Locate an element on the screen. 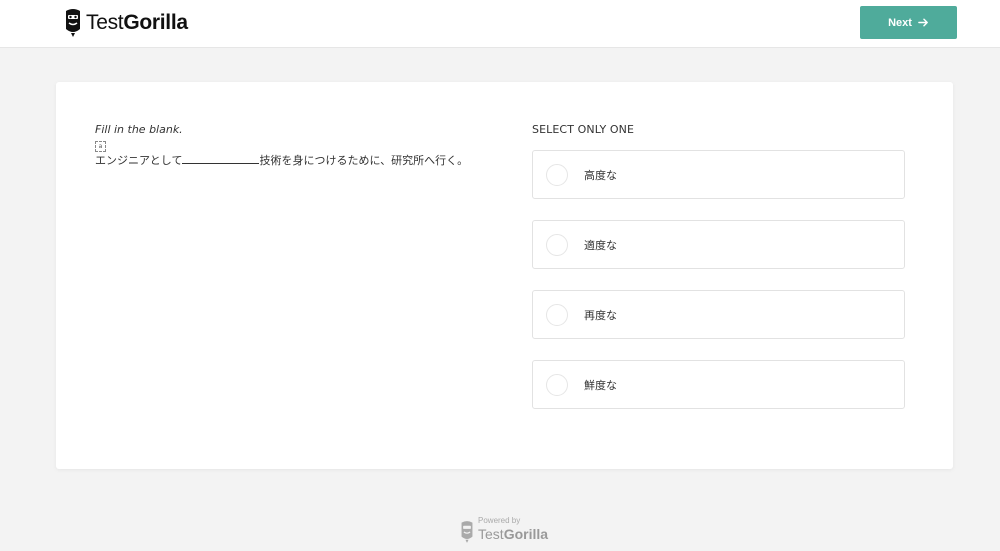 This screenshot has width=1000, height=551. footer-branding: Powered by TestGorilla is located at coordinates (505, 530).